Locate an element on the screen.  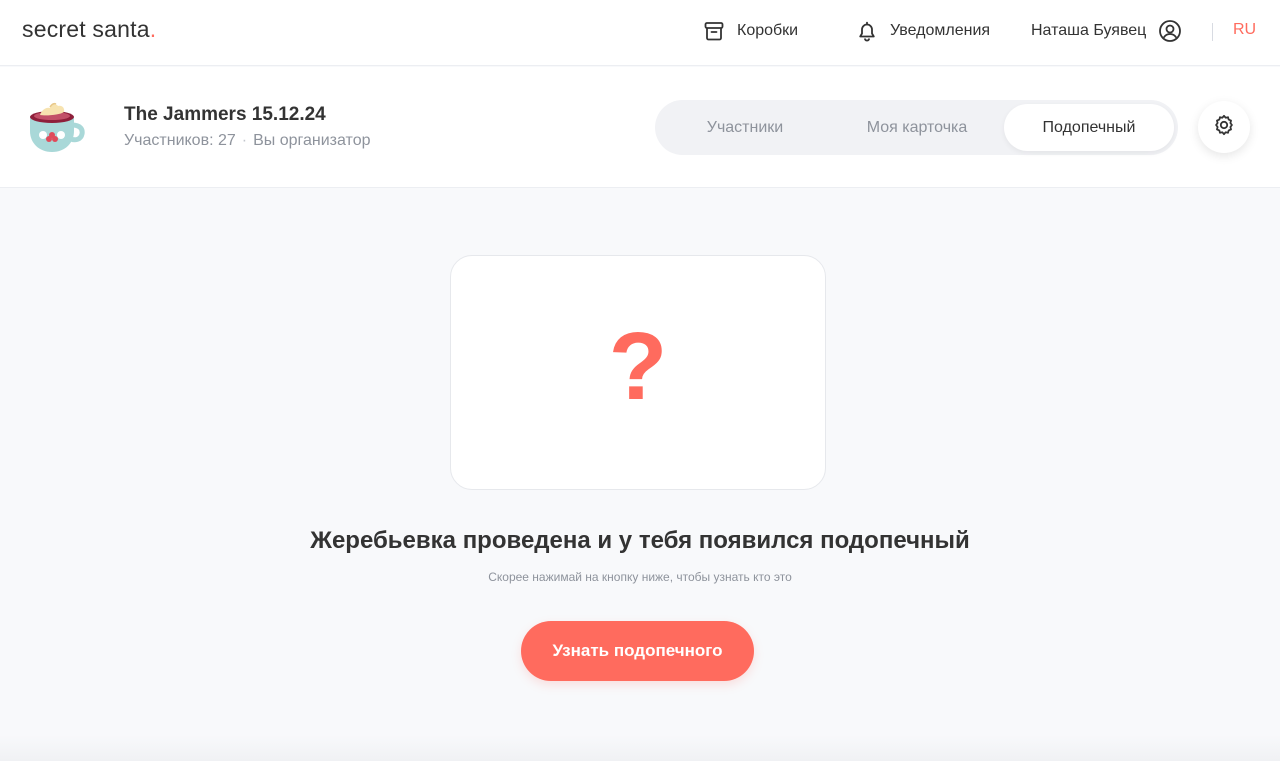
logo: secret santa. is located at coordinates (89, 29).